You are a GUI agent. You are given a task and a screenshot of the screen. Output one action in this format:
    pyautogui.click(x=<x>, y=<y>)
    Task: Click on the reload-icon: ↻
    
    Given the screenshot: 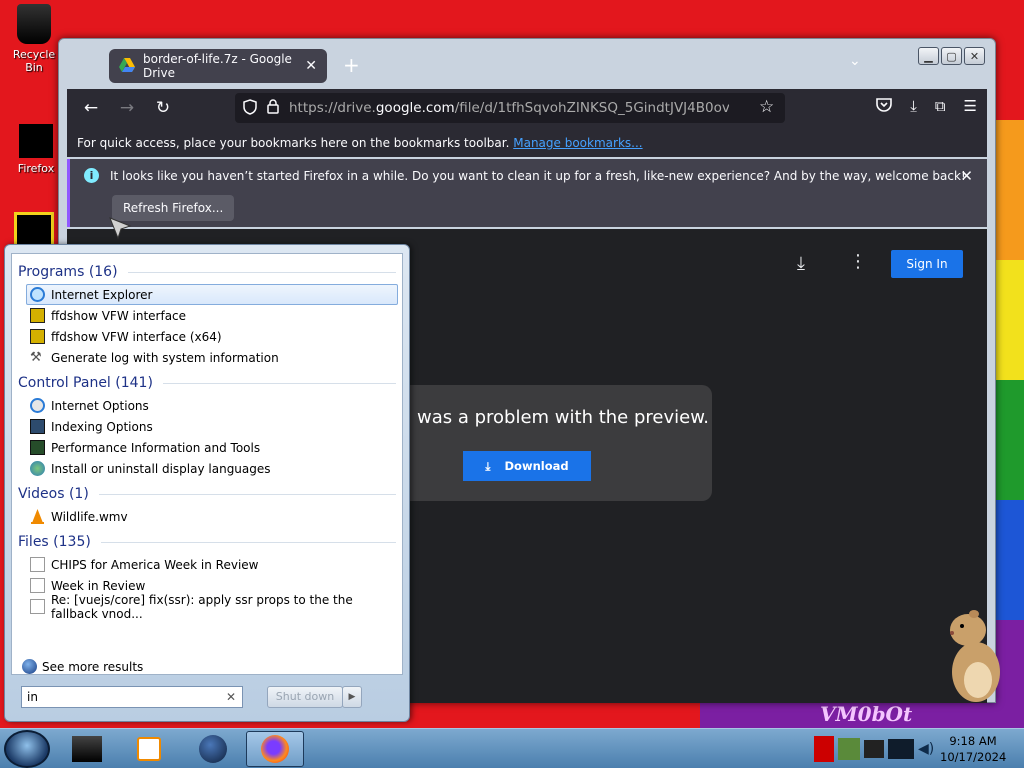 What is the action you would take?
    pyautogui.click(x=163, y=108)
    